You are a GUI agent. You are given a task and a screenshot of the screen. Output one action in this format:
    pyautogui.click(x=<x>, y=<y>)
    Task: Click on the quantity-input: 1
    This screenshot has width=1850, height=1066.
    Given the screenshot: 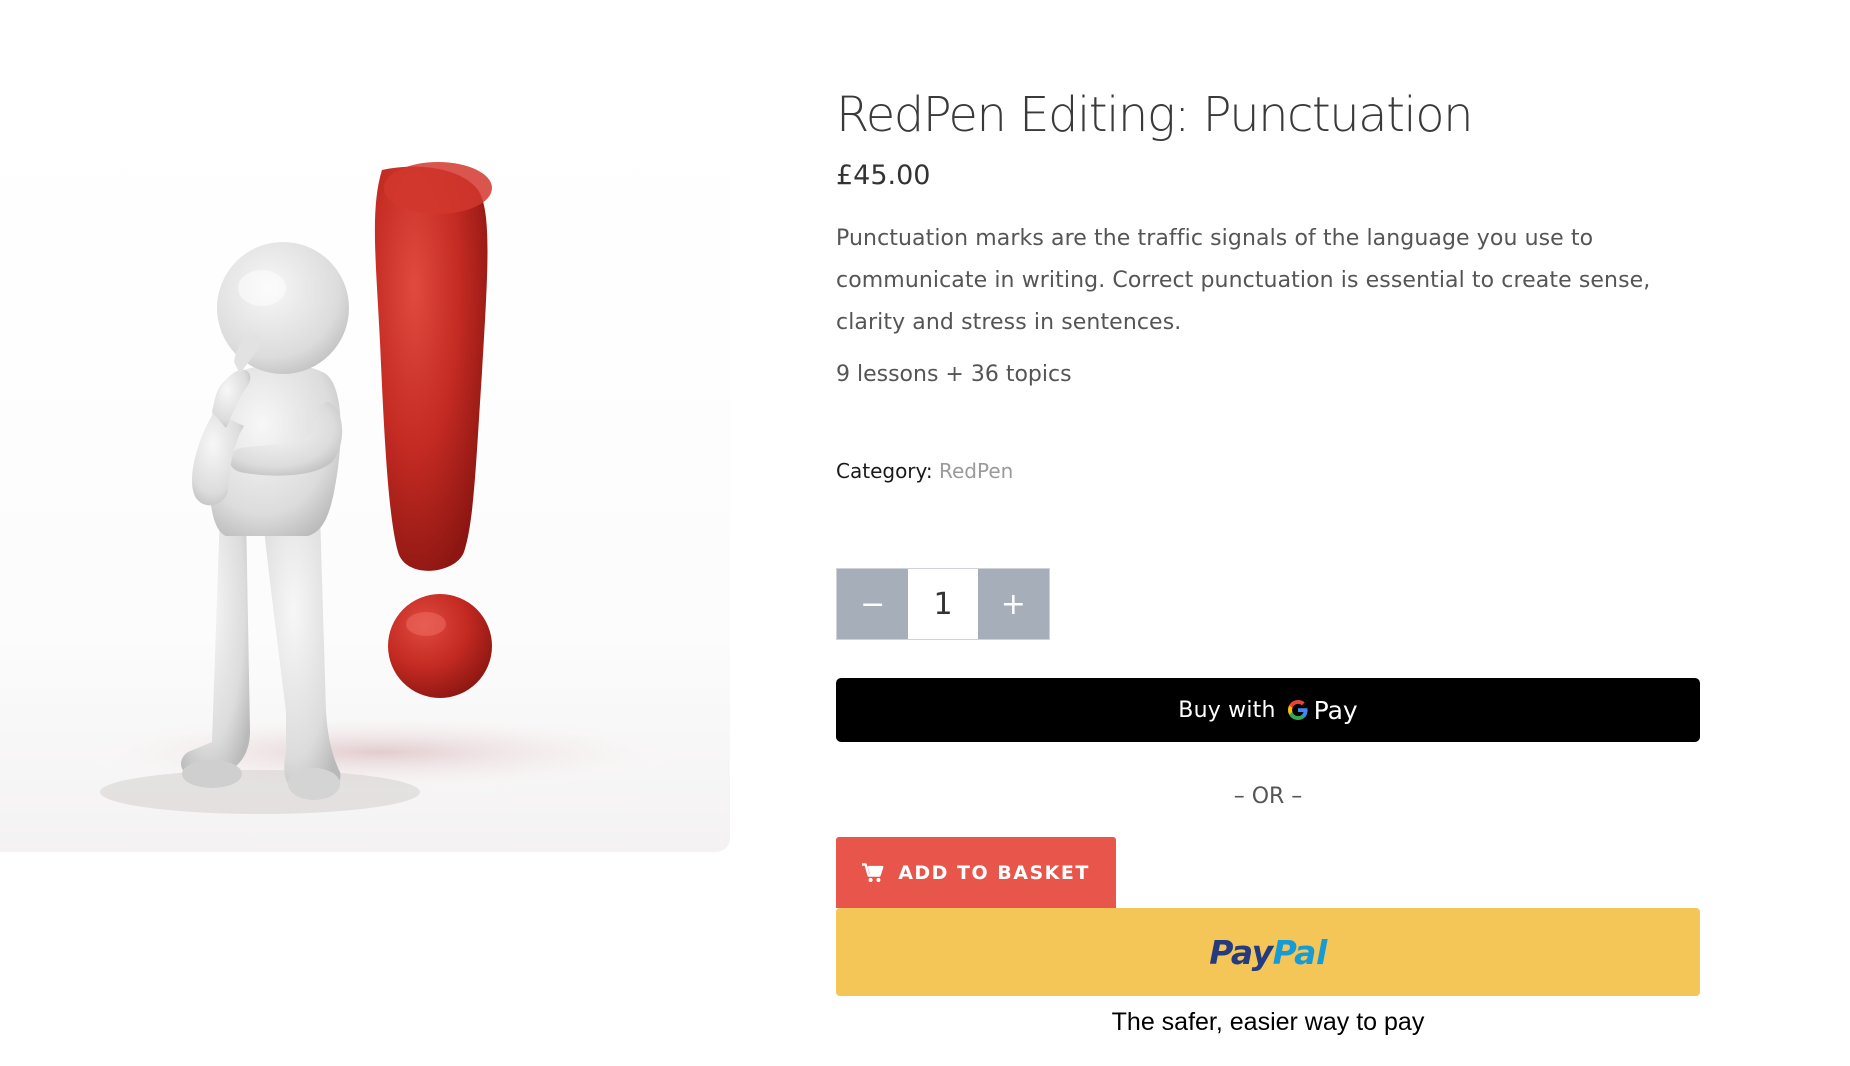 What is the action you would take?
    pyautogui.click(x=943, y=604)
    